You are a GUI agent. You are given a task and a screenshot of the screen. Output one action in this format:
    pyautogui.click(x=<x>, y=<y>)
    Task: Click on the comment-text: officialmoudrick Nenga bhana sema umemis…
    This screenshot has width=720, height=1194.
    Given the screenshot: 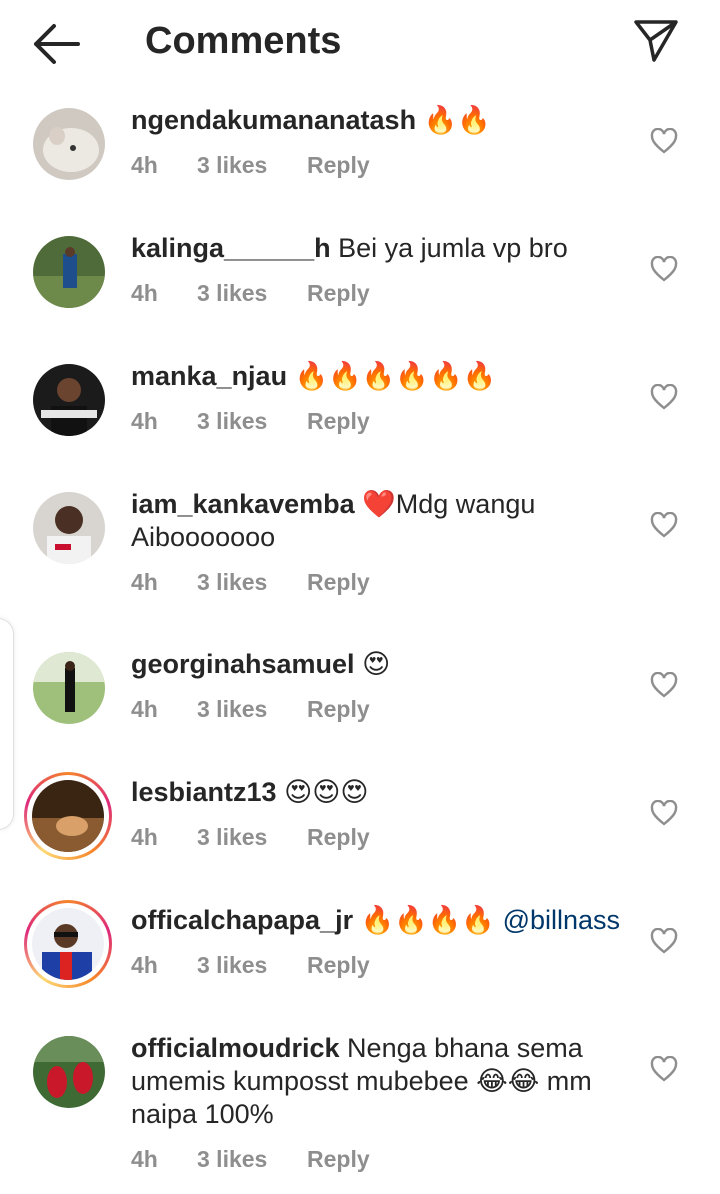 What is the action you would take?
    pyautogui.click(x=381, y=1081)
    